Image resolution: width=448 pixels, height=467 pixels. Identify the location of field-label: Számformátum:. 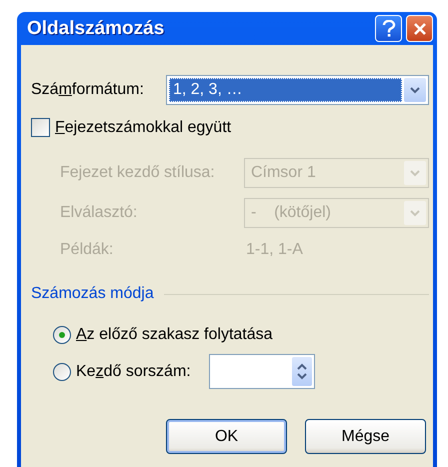
(88, 90).